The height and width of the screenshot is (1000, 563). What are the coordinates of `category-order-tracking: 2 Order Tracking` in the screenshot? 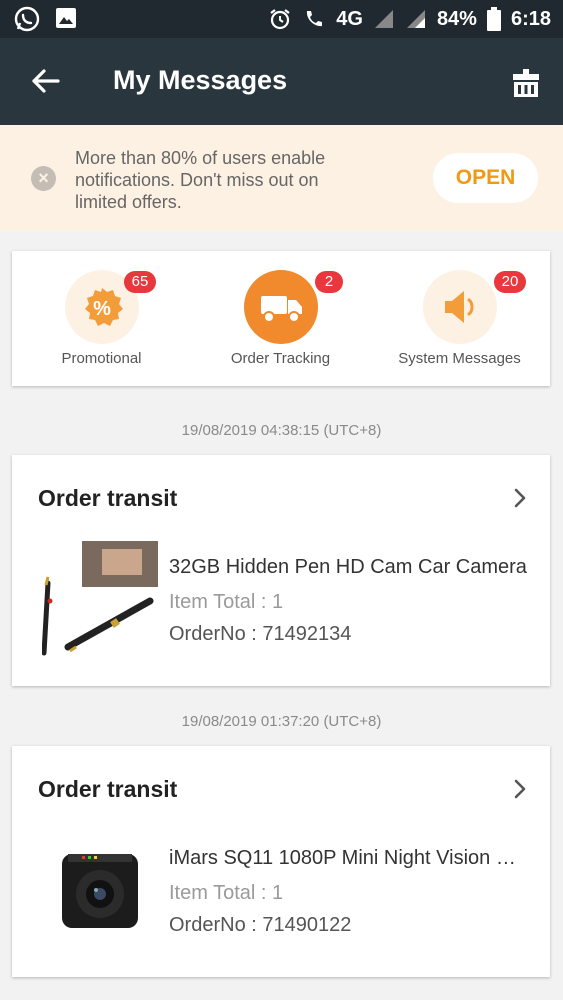 It's located at (280, 318).